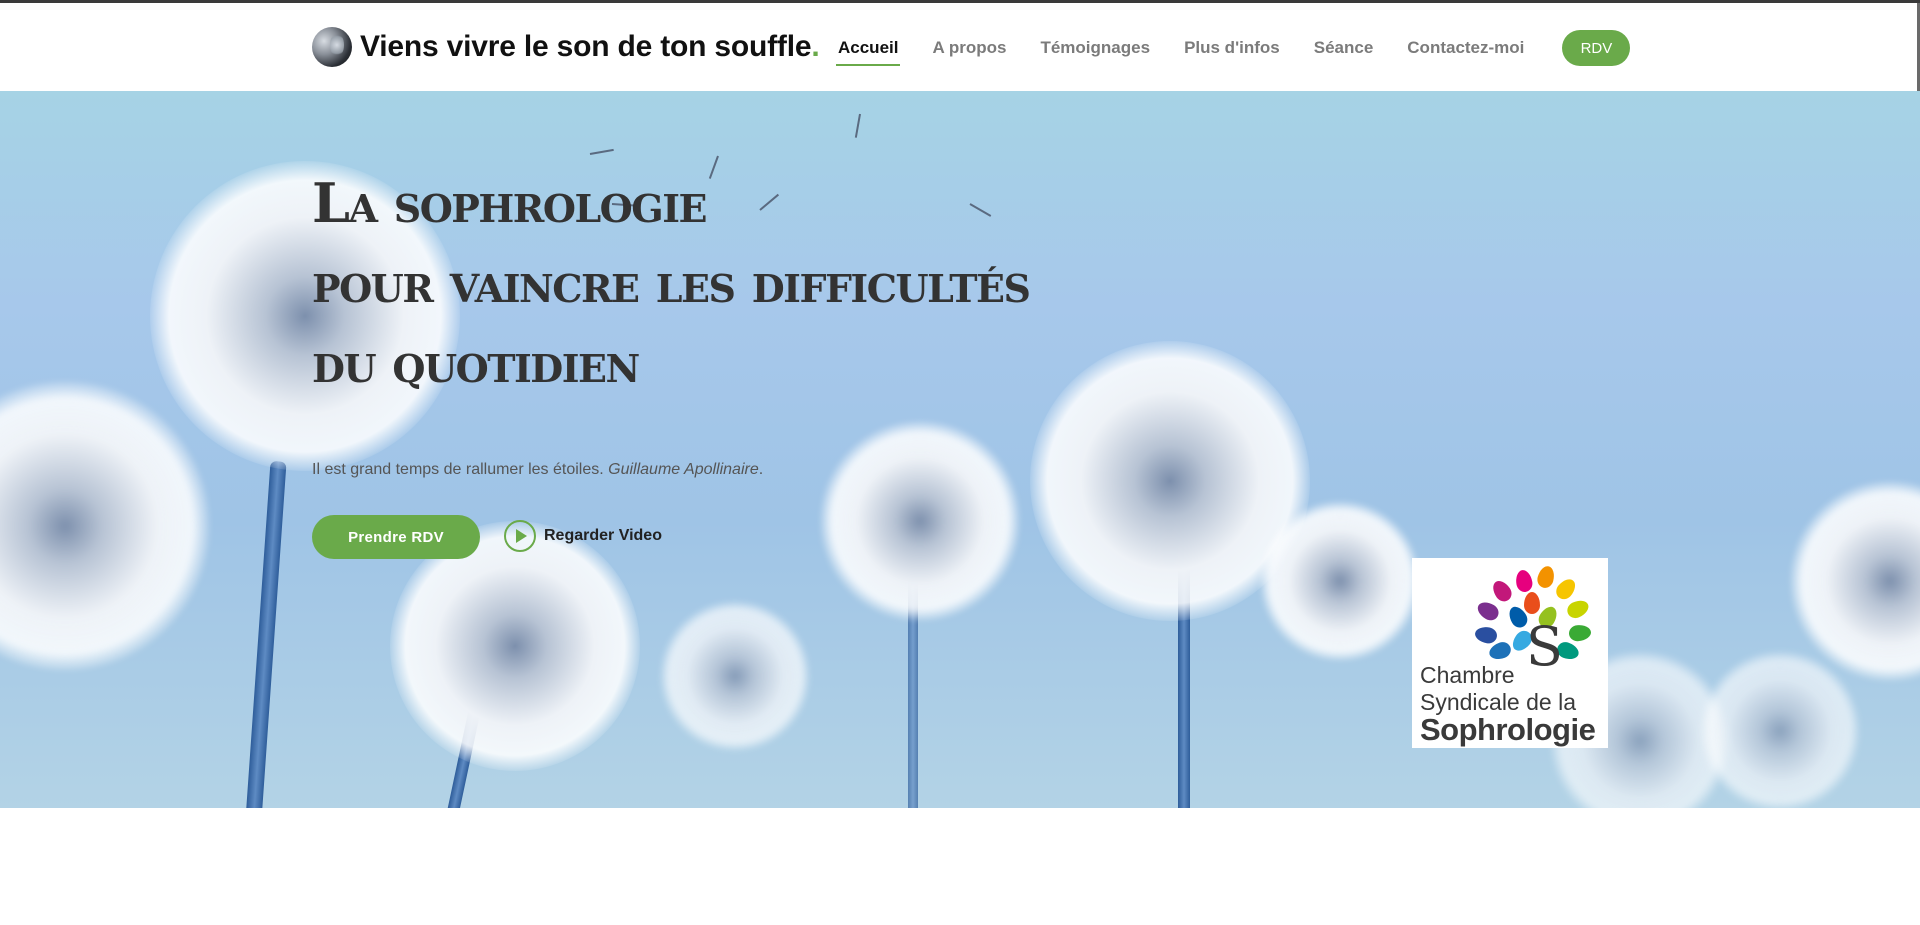 The height and width of the screenshot is (925, 1920). Describe the element at coordinates (266, 634) in the screenshot. I see `dandelion-stem` at that location.